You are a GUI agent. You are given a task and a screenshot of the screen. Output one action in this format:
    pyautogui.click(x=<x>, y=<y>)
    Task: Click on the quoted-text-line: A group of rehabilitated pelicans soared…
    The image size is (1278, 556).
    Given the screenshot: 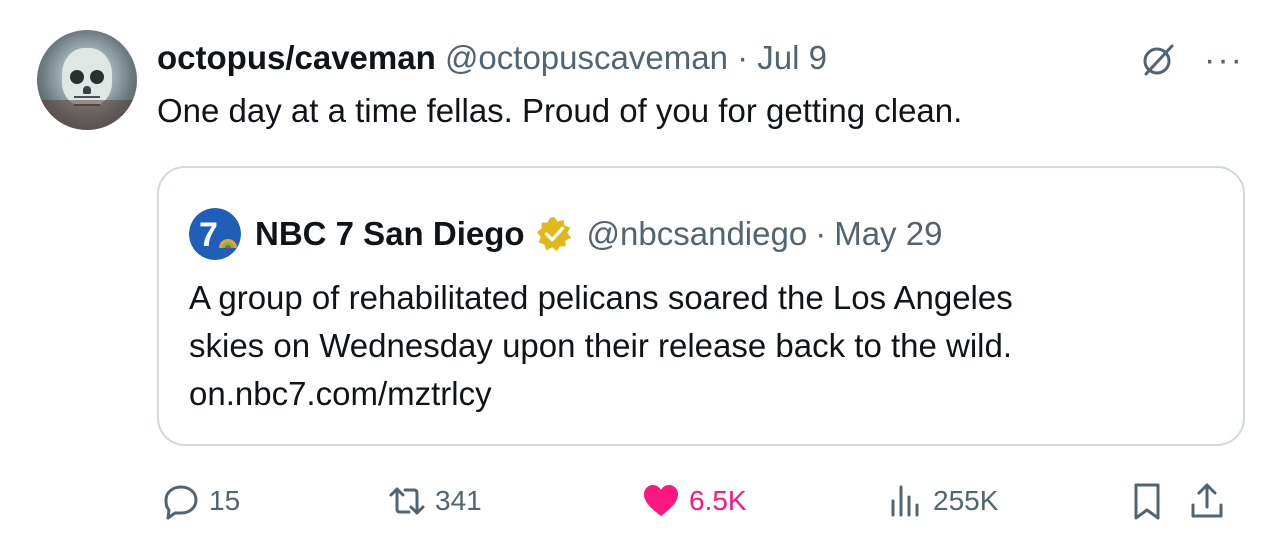 What is the action you would take?
    pyautogui.click(x=601, y=297)
    